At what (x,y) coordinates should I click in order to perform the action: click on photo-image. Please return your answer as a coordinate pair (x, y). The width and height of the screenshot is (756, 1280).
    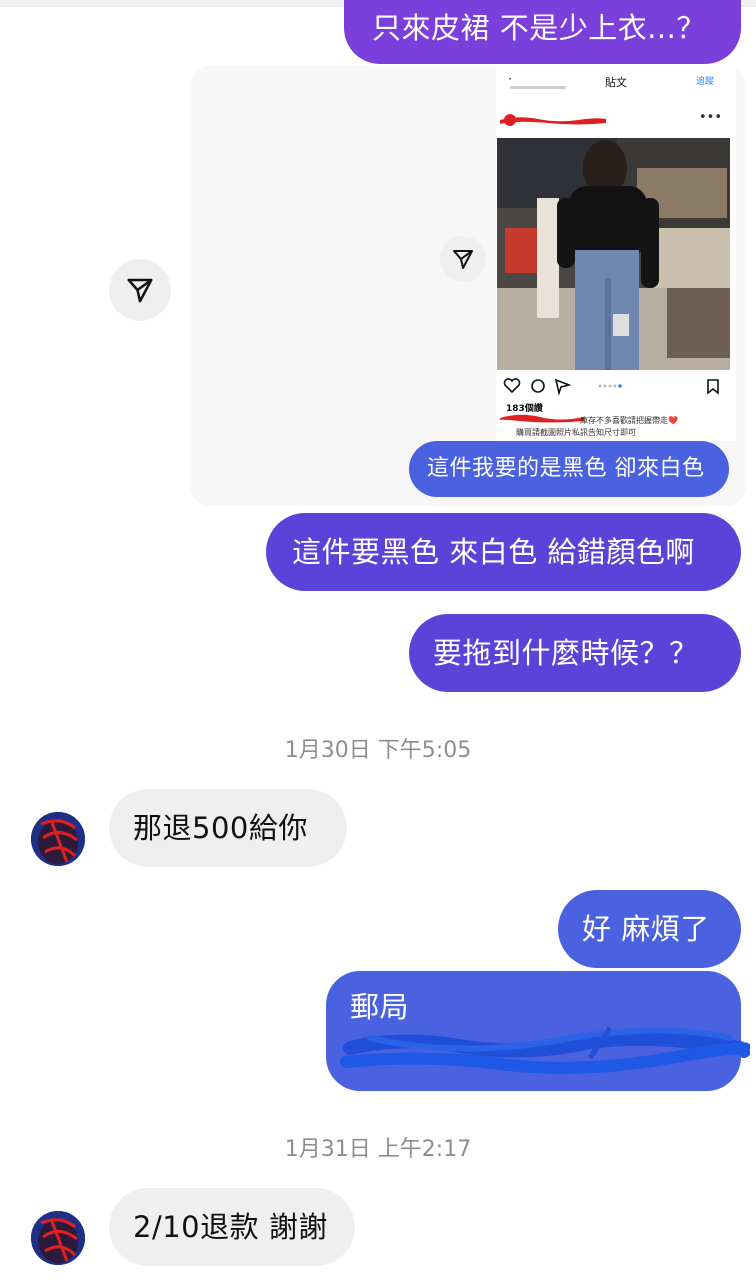
    Looking at the image, I should click on (613, 254).